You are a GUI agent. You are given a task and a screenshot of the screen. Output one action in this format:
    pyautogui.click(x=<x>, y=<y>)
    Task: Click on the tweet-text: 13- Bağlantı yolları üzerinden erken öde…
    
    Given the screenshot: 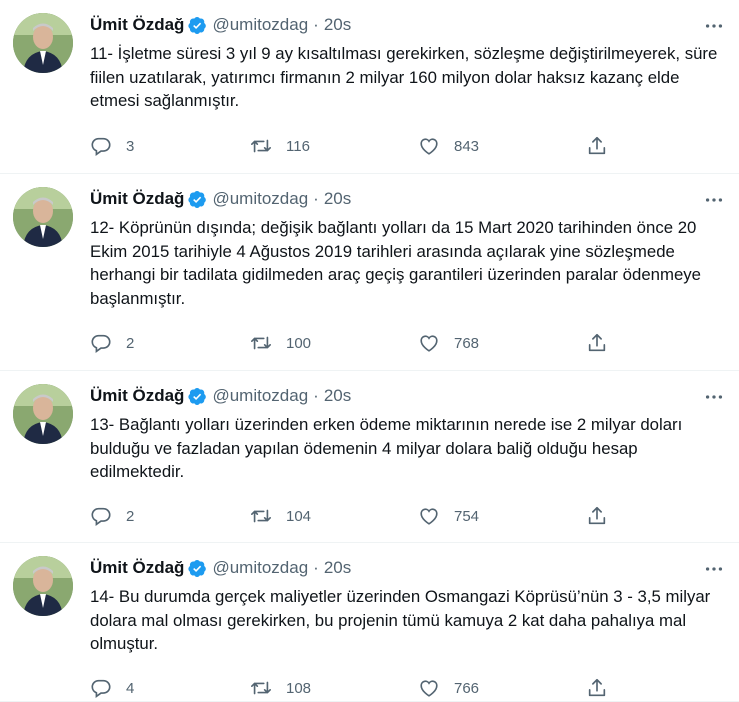 What is the action you would take?
    pyautogui.click(x=386, y=448)
    